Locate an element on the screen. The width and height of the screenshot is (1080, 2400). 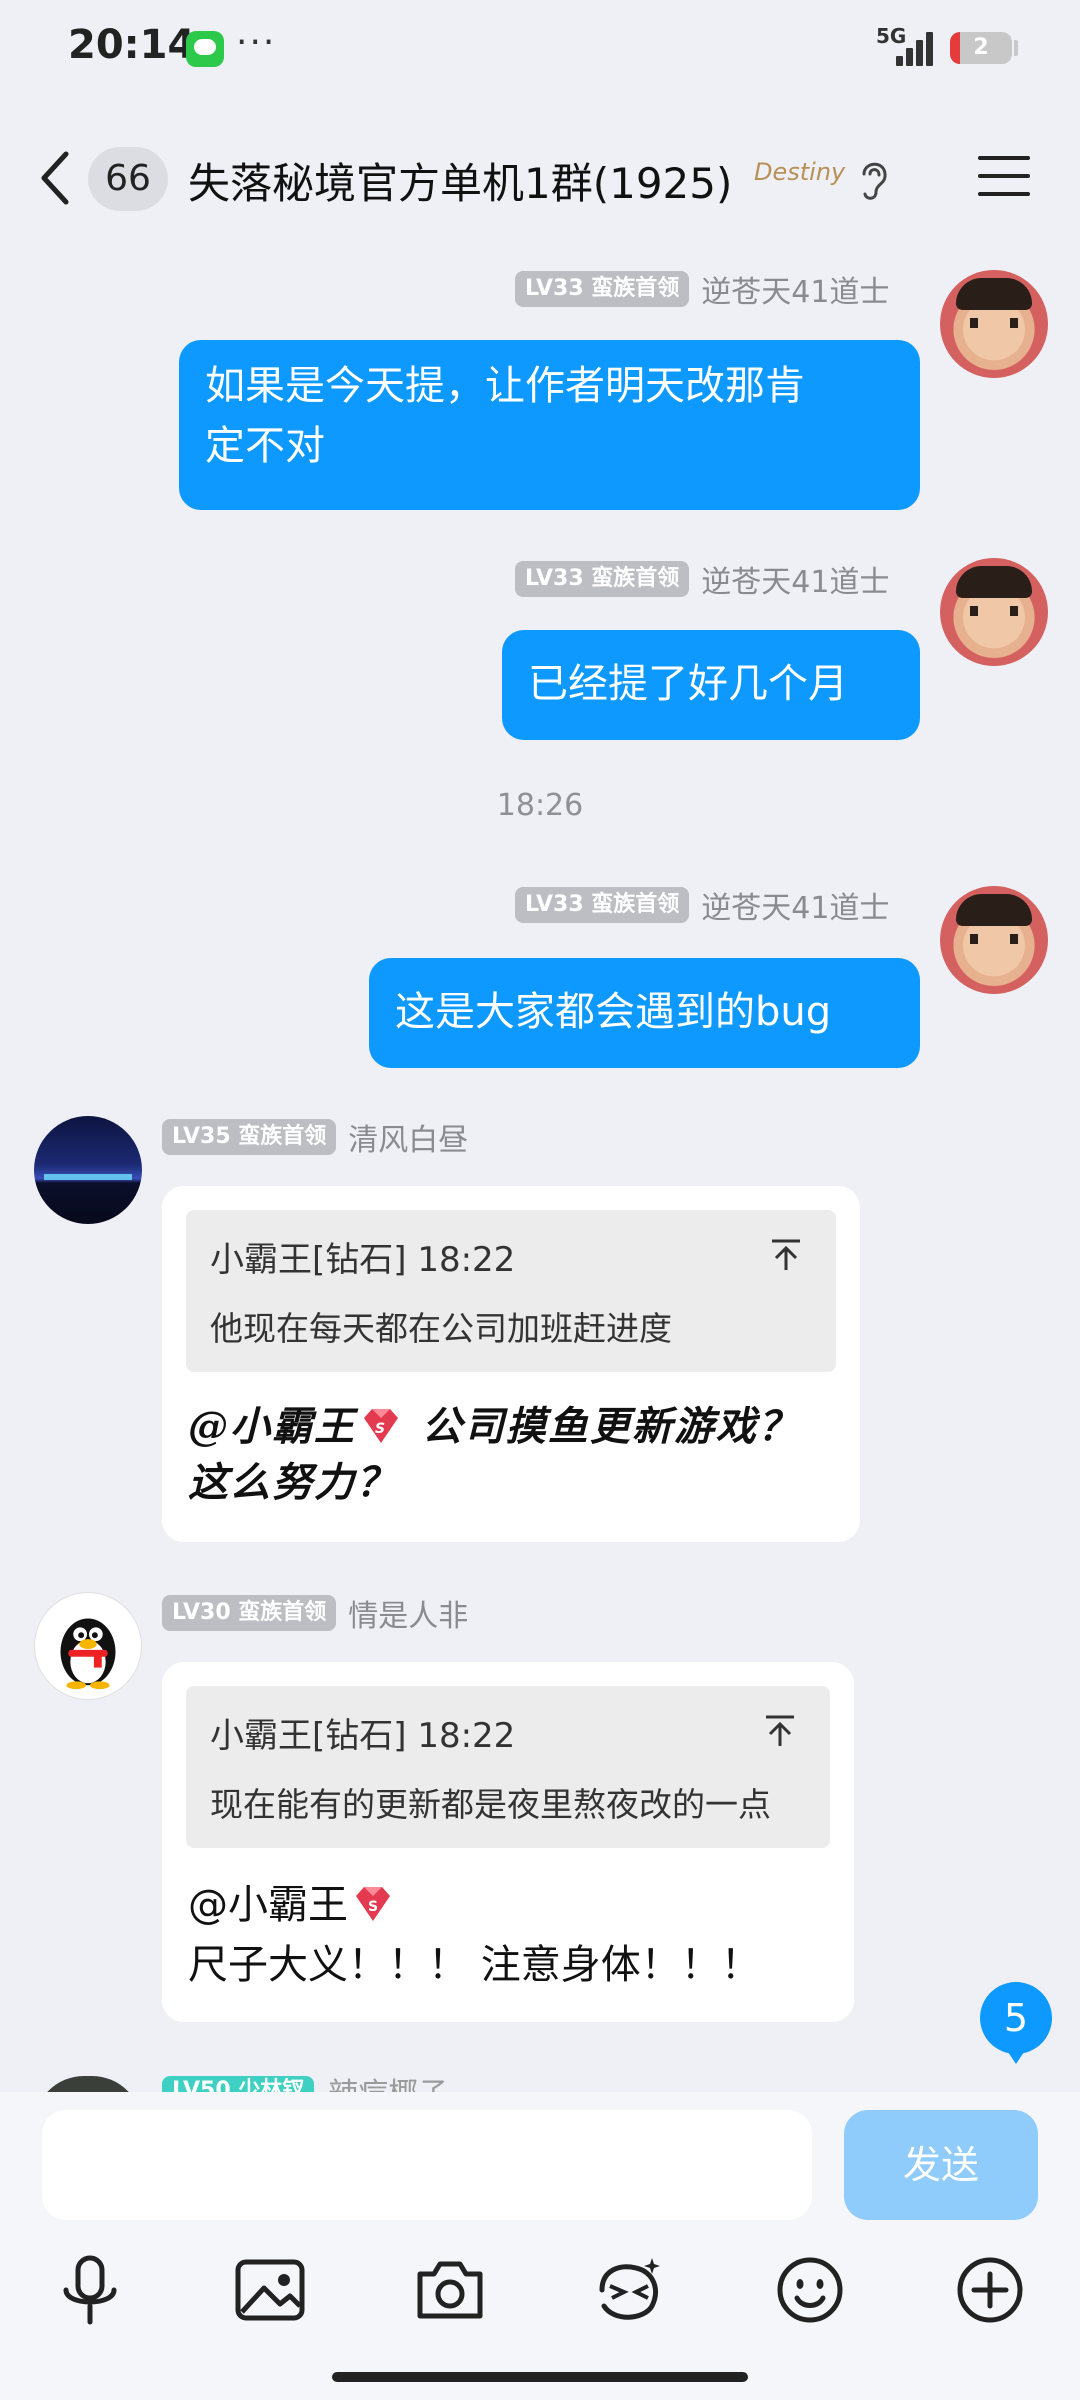
message-meta: LV50 少林钗 辣痘椰子 is located at coordinates (305, 2084).